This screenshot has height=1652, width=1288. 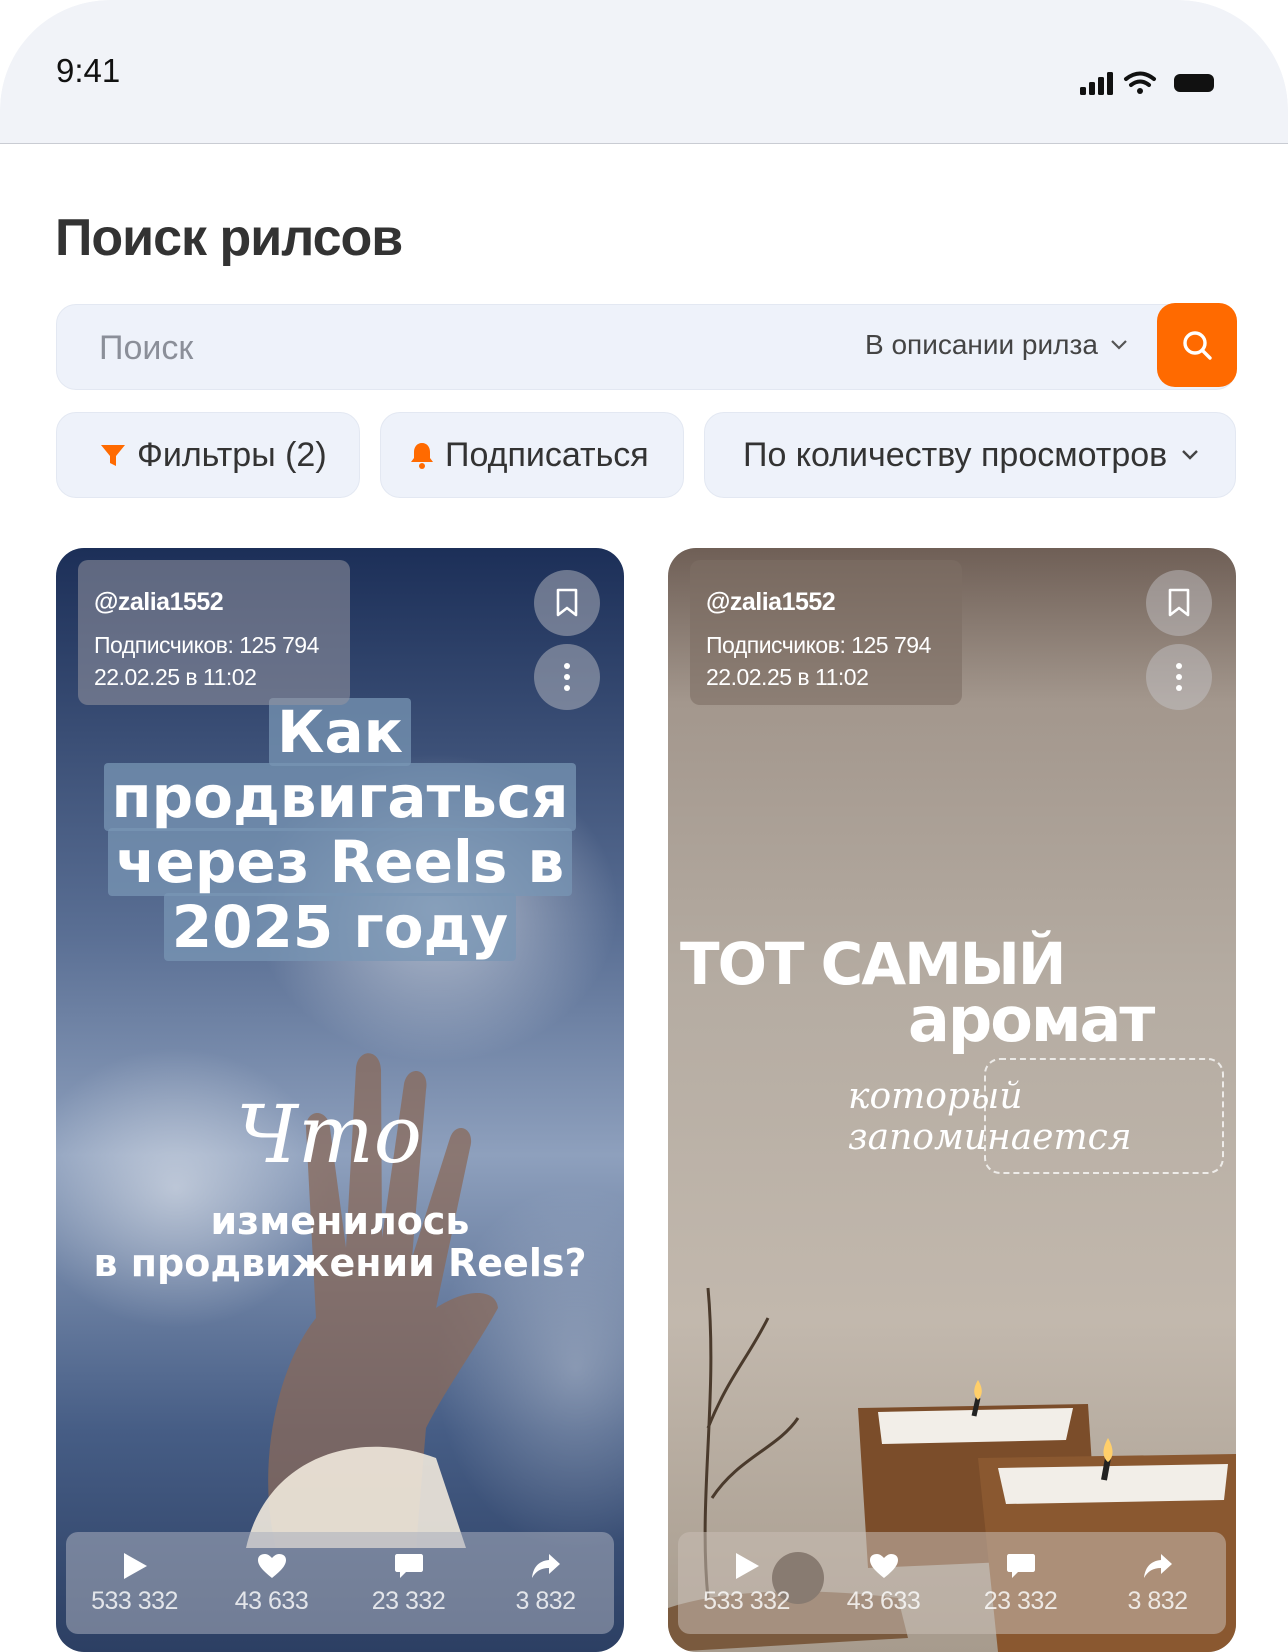 What do you see at coordinates (340, 797) in the screenshot?
I see `cover-title-line: продвигаться` at bounding box center [340, 797].